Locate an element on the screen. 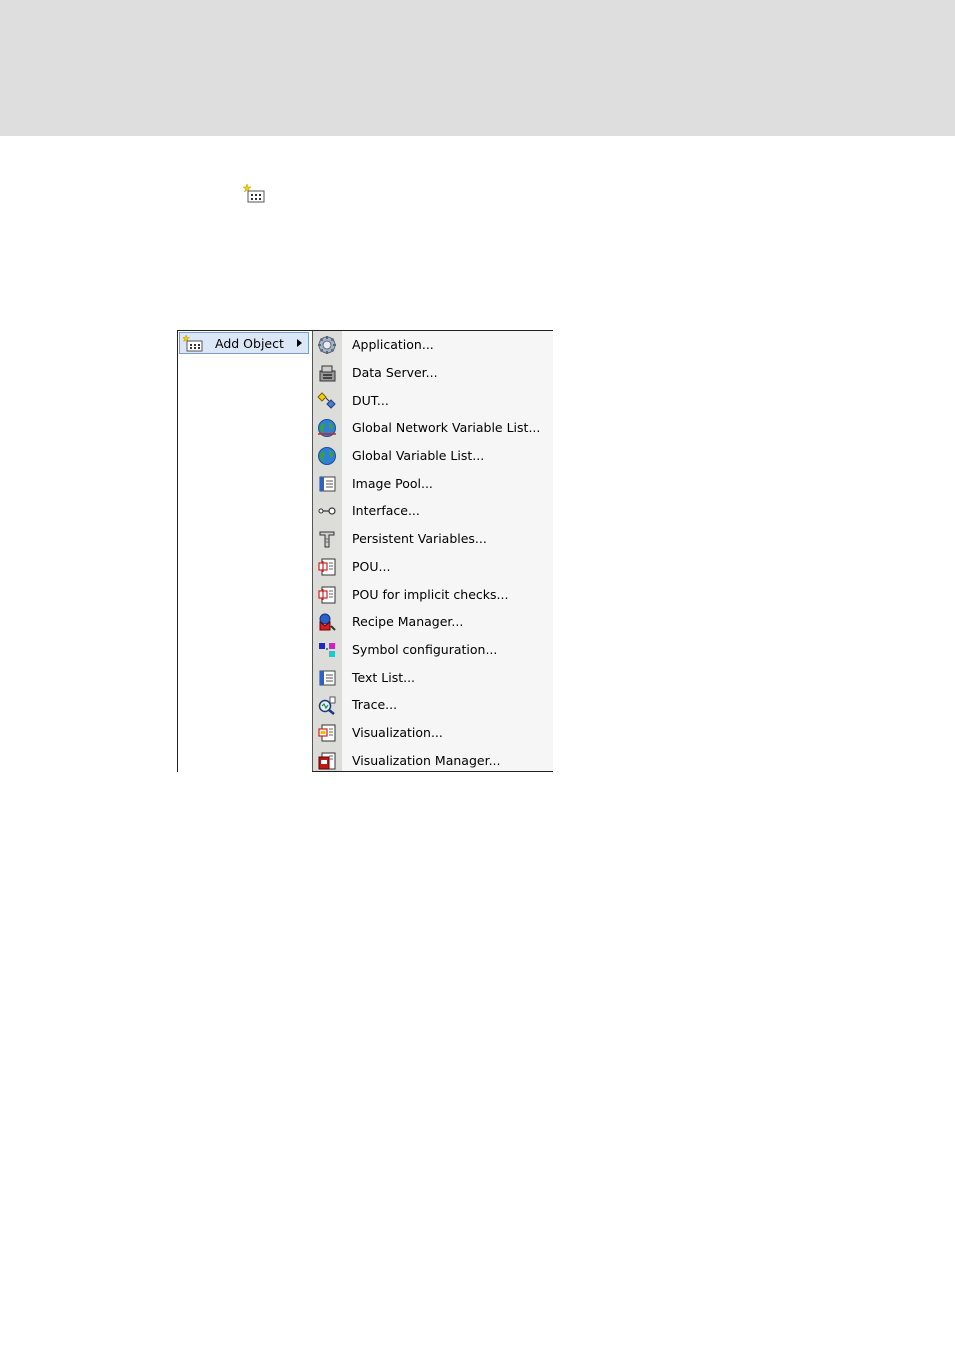 This screenshot has height=1350, width=955. visualization-manager-icon is located at coordinates (327, 761).